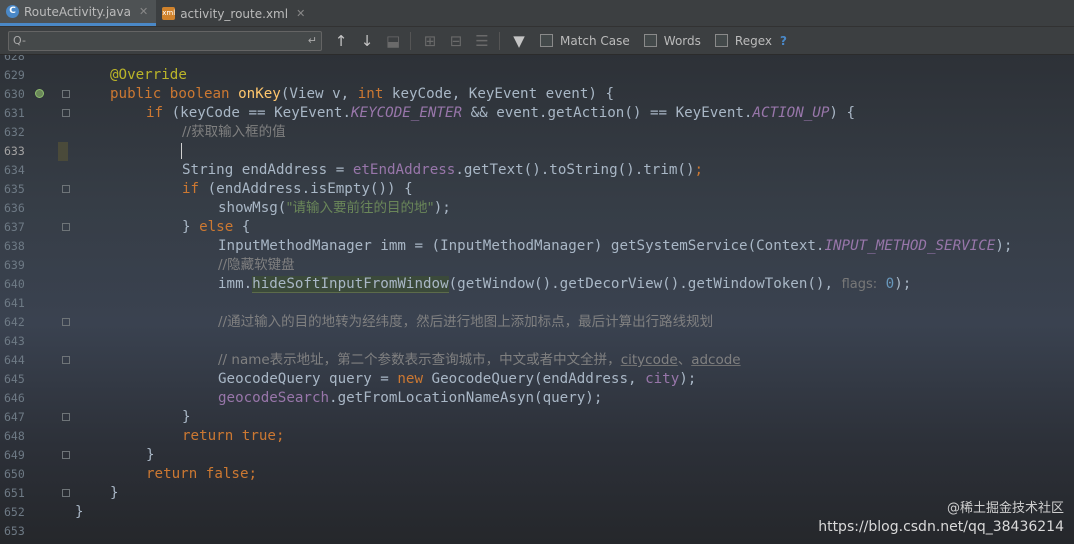  Describe the element at coordinates (575, 170) in the screenshot. I see `code-text: .getText().toString().trim()` at that location.